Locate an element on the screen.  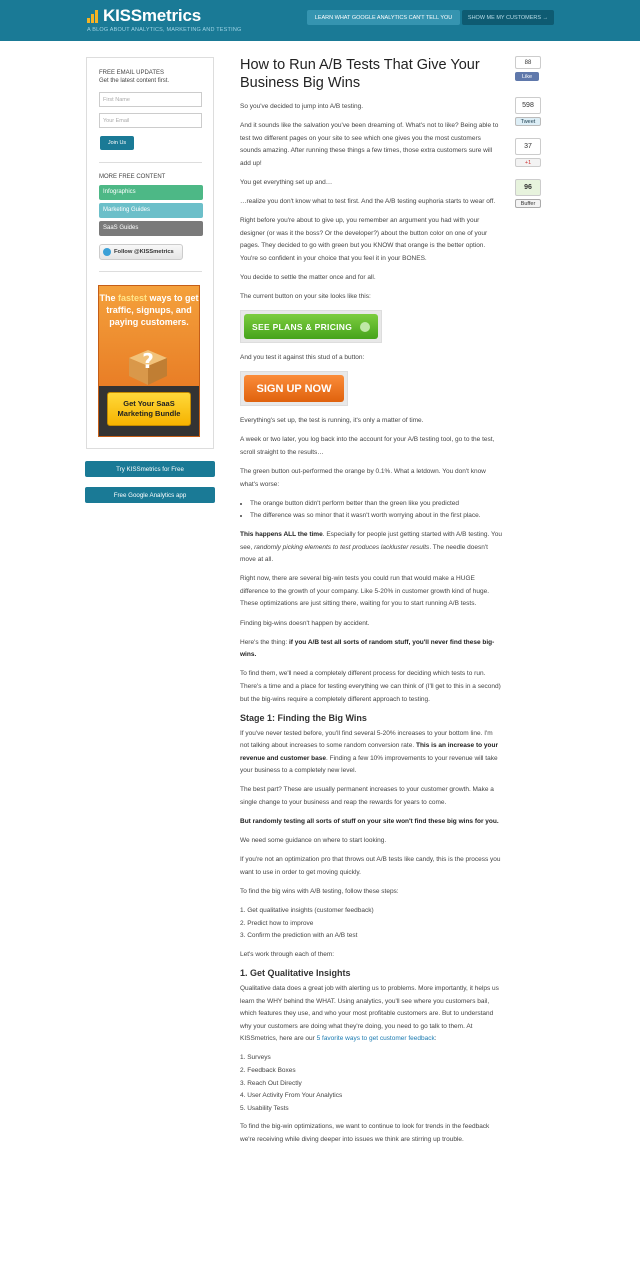
twitter-icon is located at coordinates (107, 252).